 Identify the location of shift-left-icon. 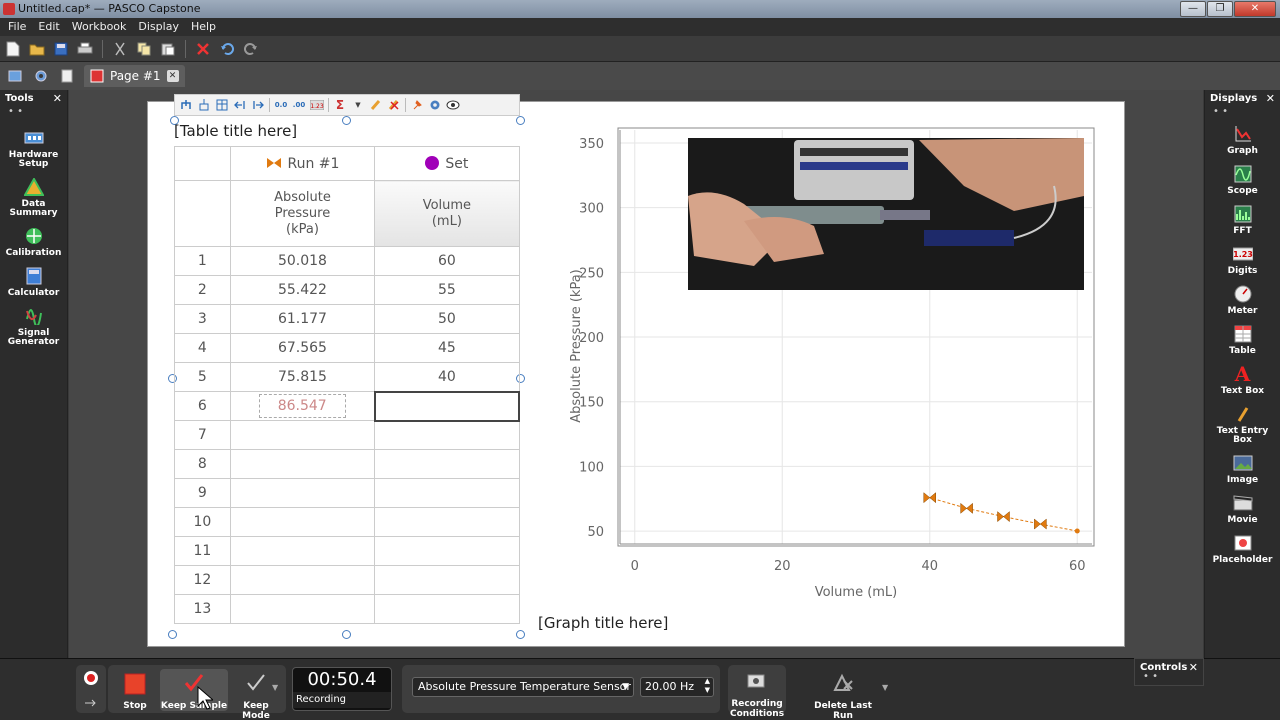
(240, 105).